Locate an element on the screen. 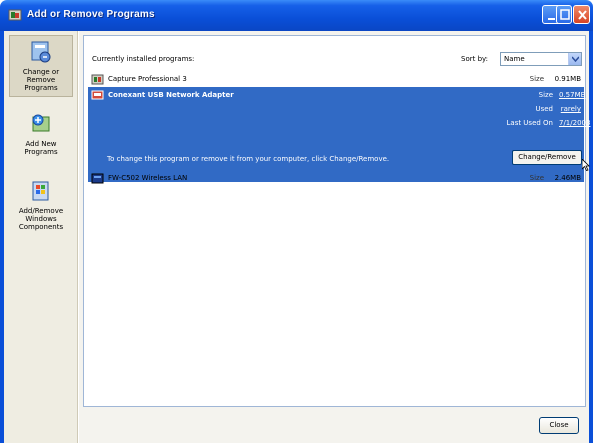 This screenshot has width=593, height=443. last-used-info: Last Used On 7/1/2003 is located at coordinates (544, 123).